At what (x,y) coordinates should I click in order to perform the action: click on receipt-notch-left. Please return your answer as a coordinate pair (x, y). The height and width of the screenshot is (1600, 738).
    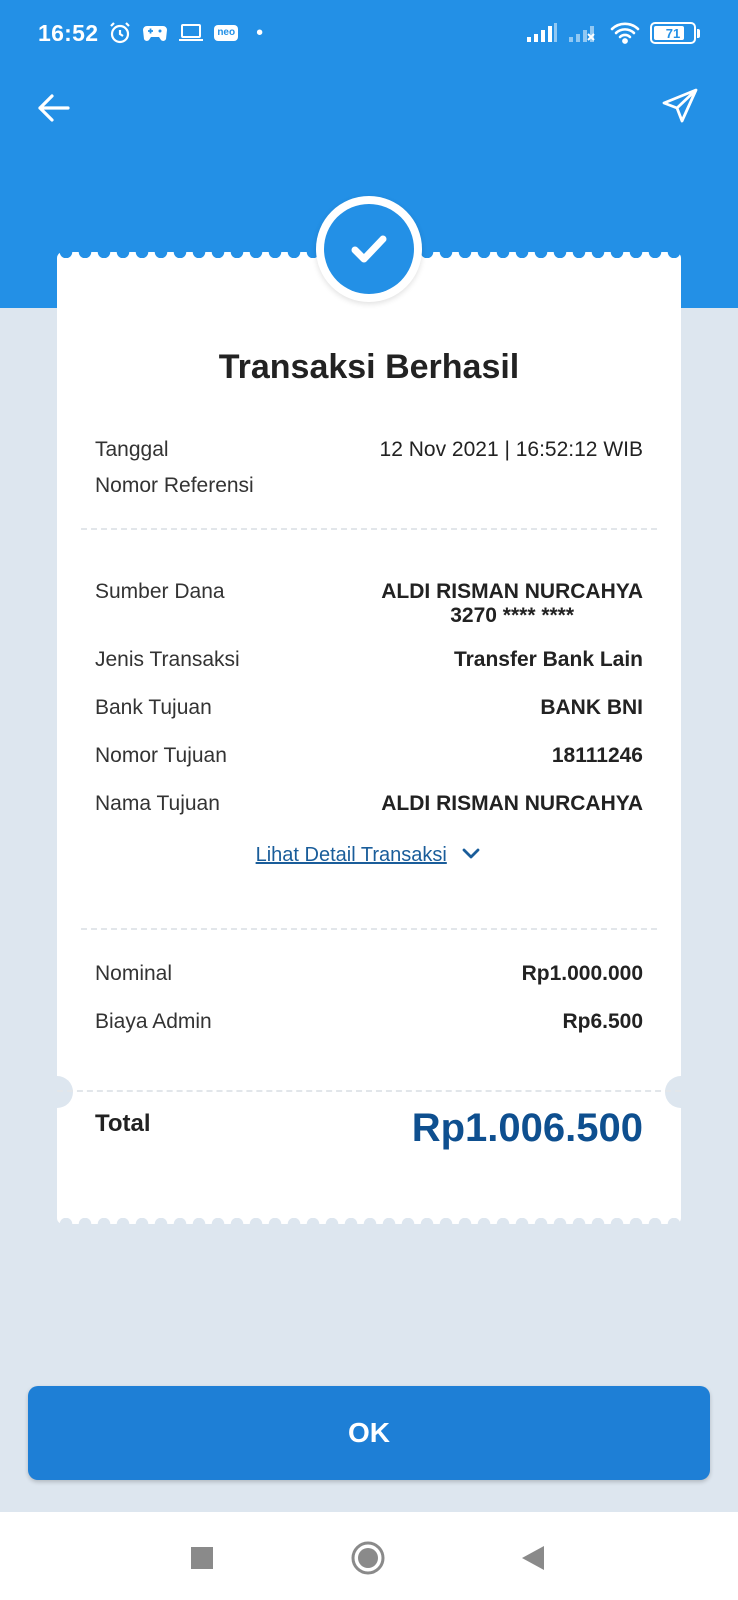
    Looking at the image, I should click on (57, 1092).